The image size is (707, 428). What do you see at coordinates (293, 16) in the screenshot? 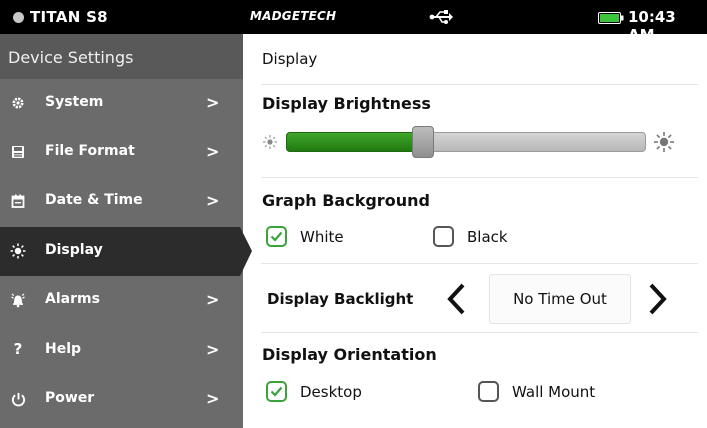
I see `brand-logo: MADGETECH` at bounding box center [293, 16].